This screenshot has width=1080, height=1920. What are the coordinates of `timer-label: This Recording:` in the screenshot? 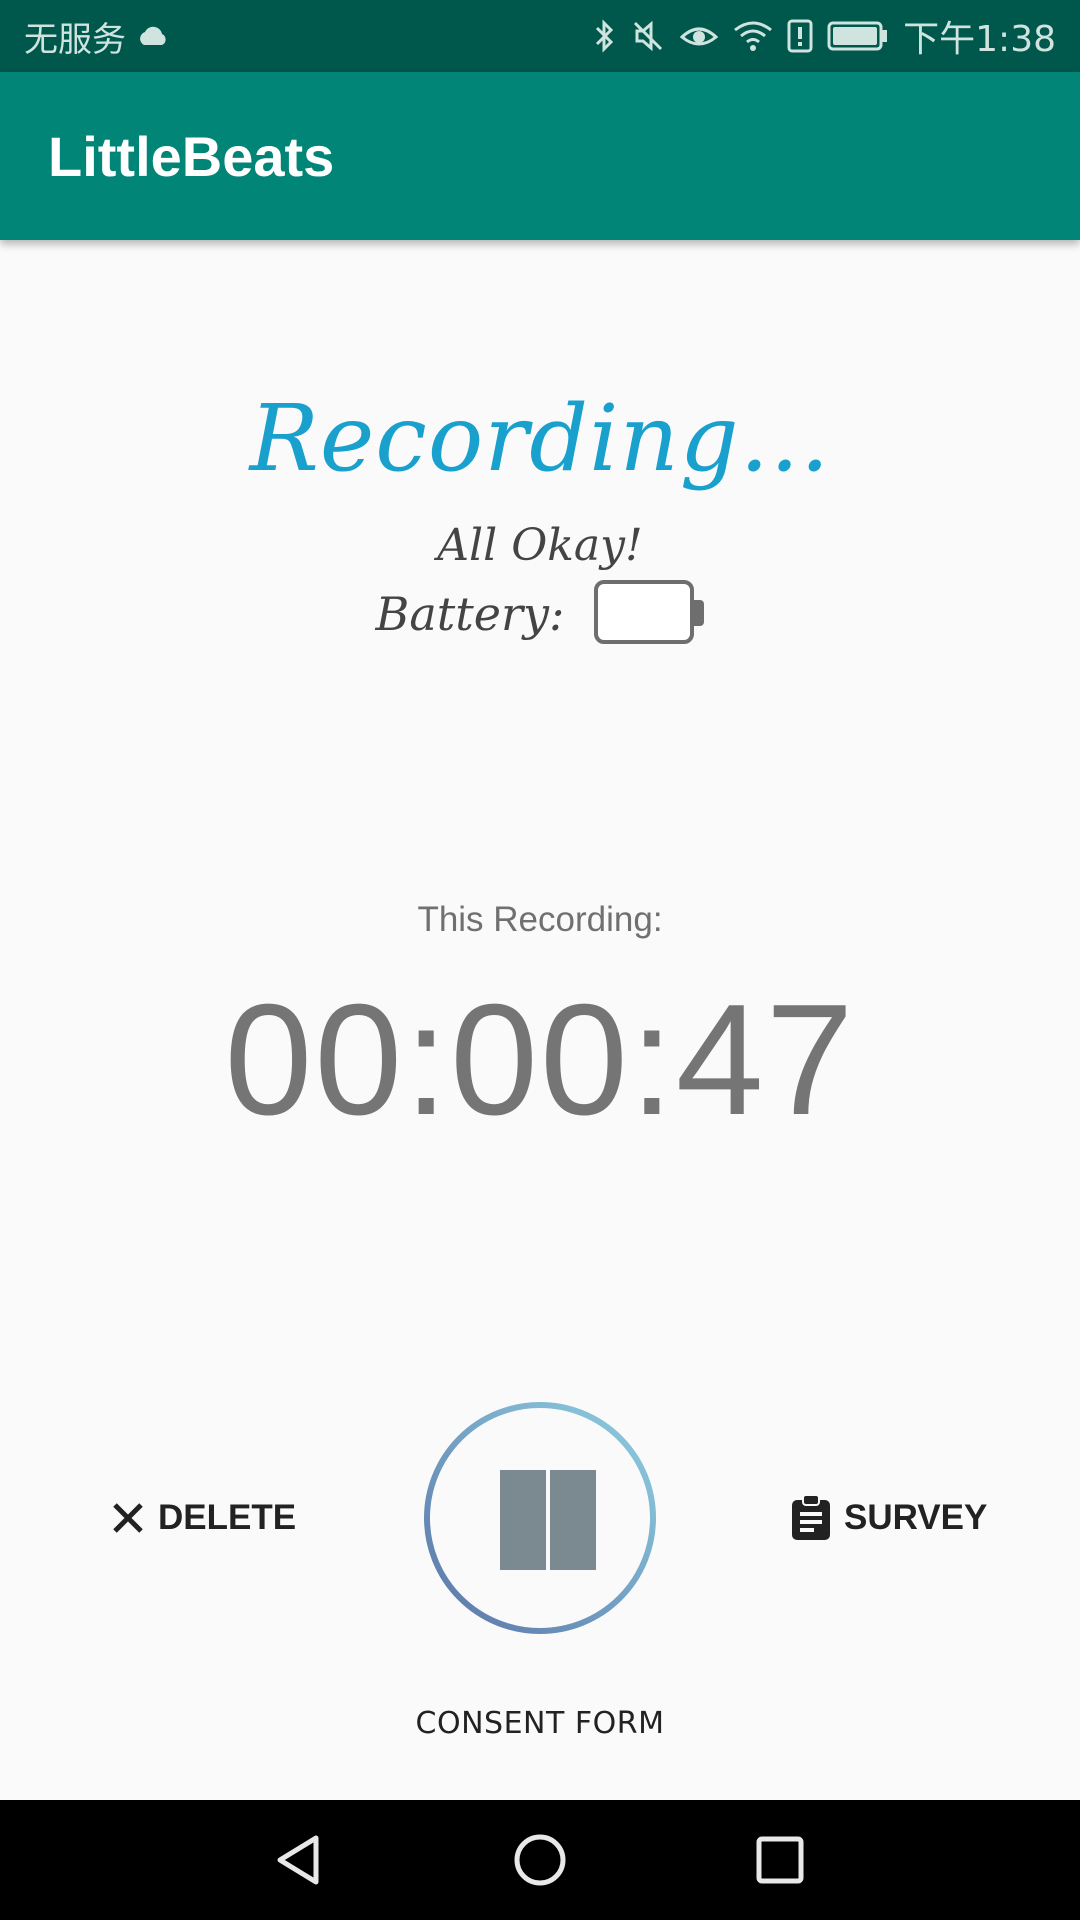 It's located at (540, 919).